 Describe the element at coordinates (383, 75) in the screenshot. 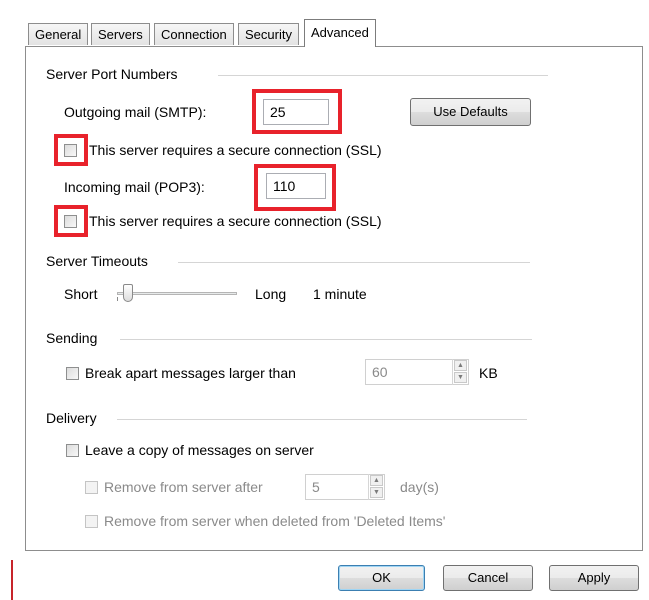

I see `server-port-numbers-divider` at that location.